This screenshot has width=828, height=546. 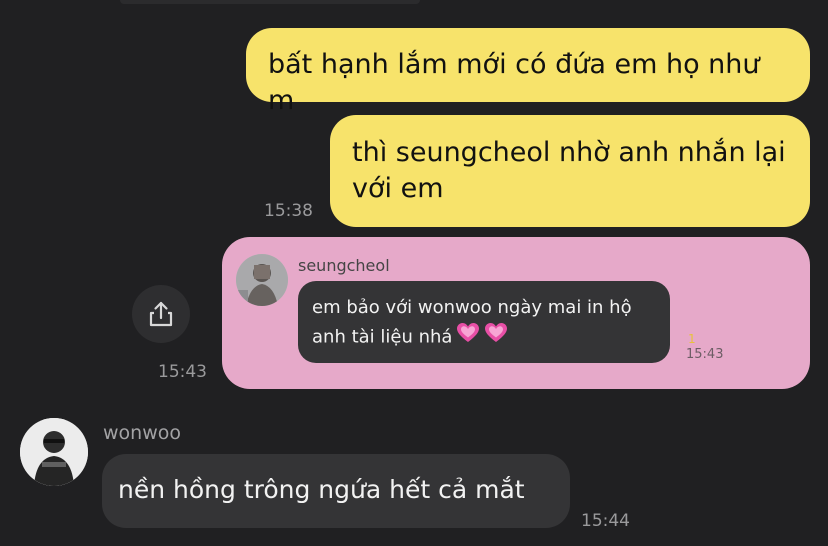 I want to click on message-timestamp: 15:38, so click(x=288, y=211).